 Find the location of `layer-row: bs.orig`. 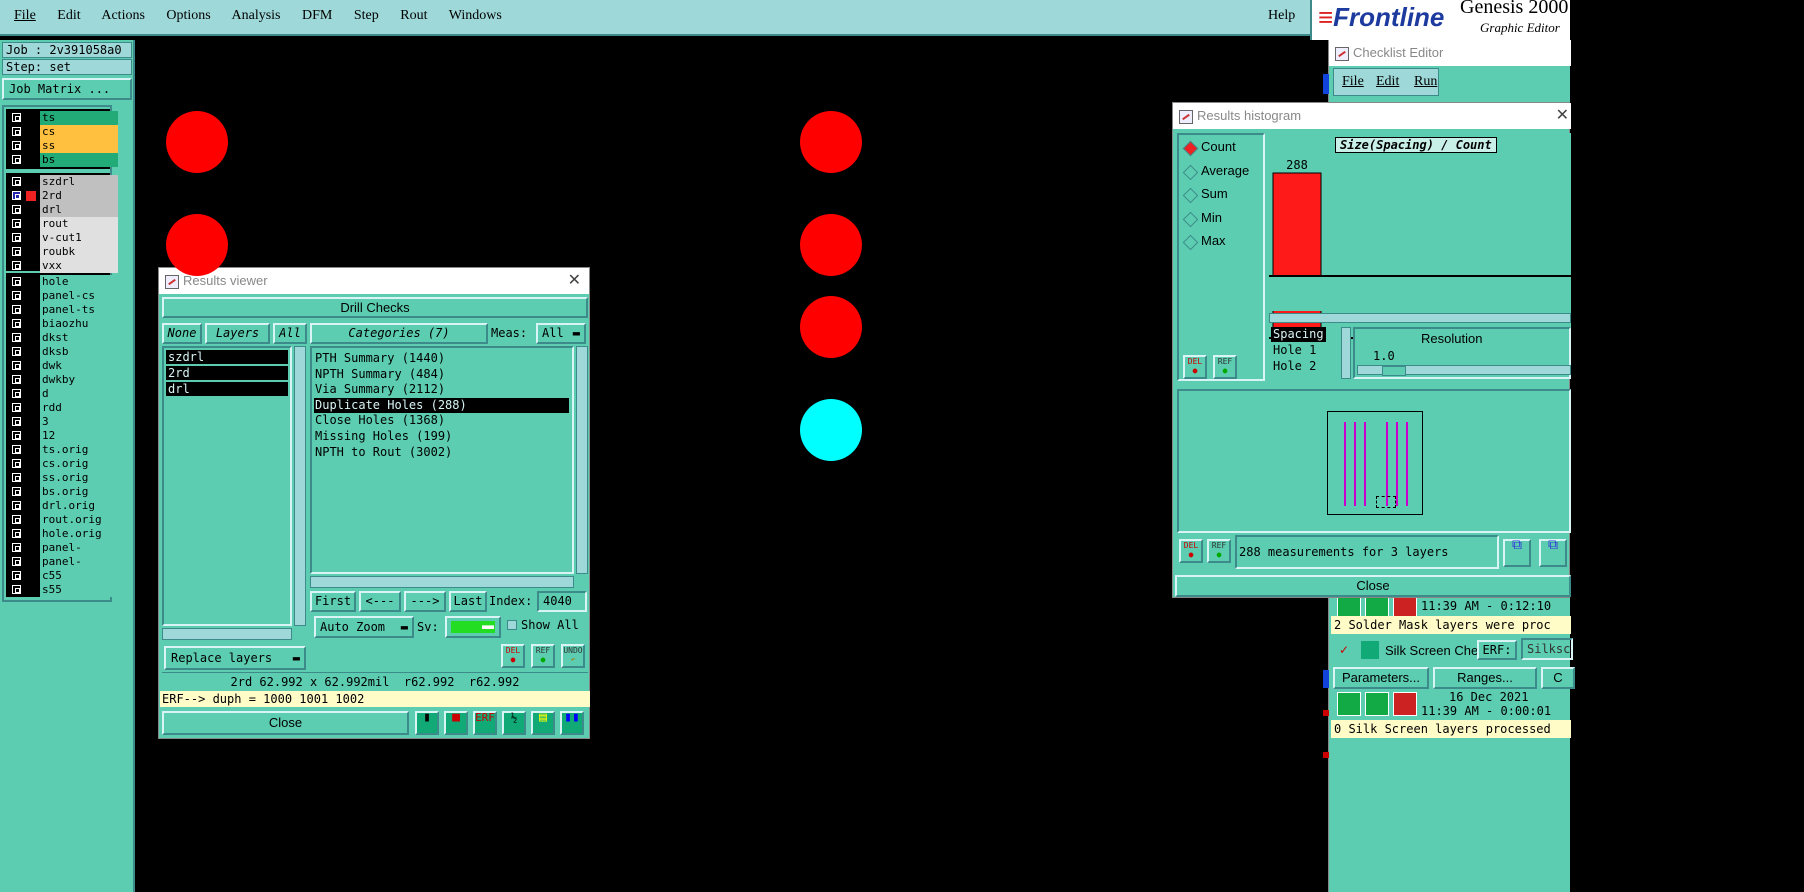

layer-row: bs.orig is located at coordinates (64, 492).